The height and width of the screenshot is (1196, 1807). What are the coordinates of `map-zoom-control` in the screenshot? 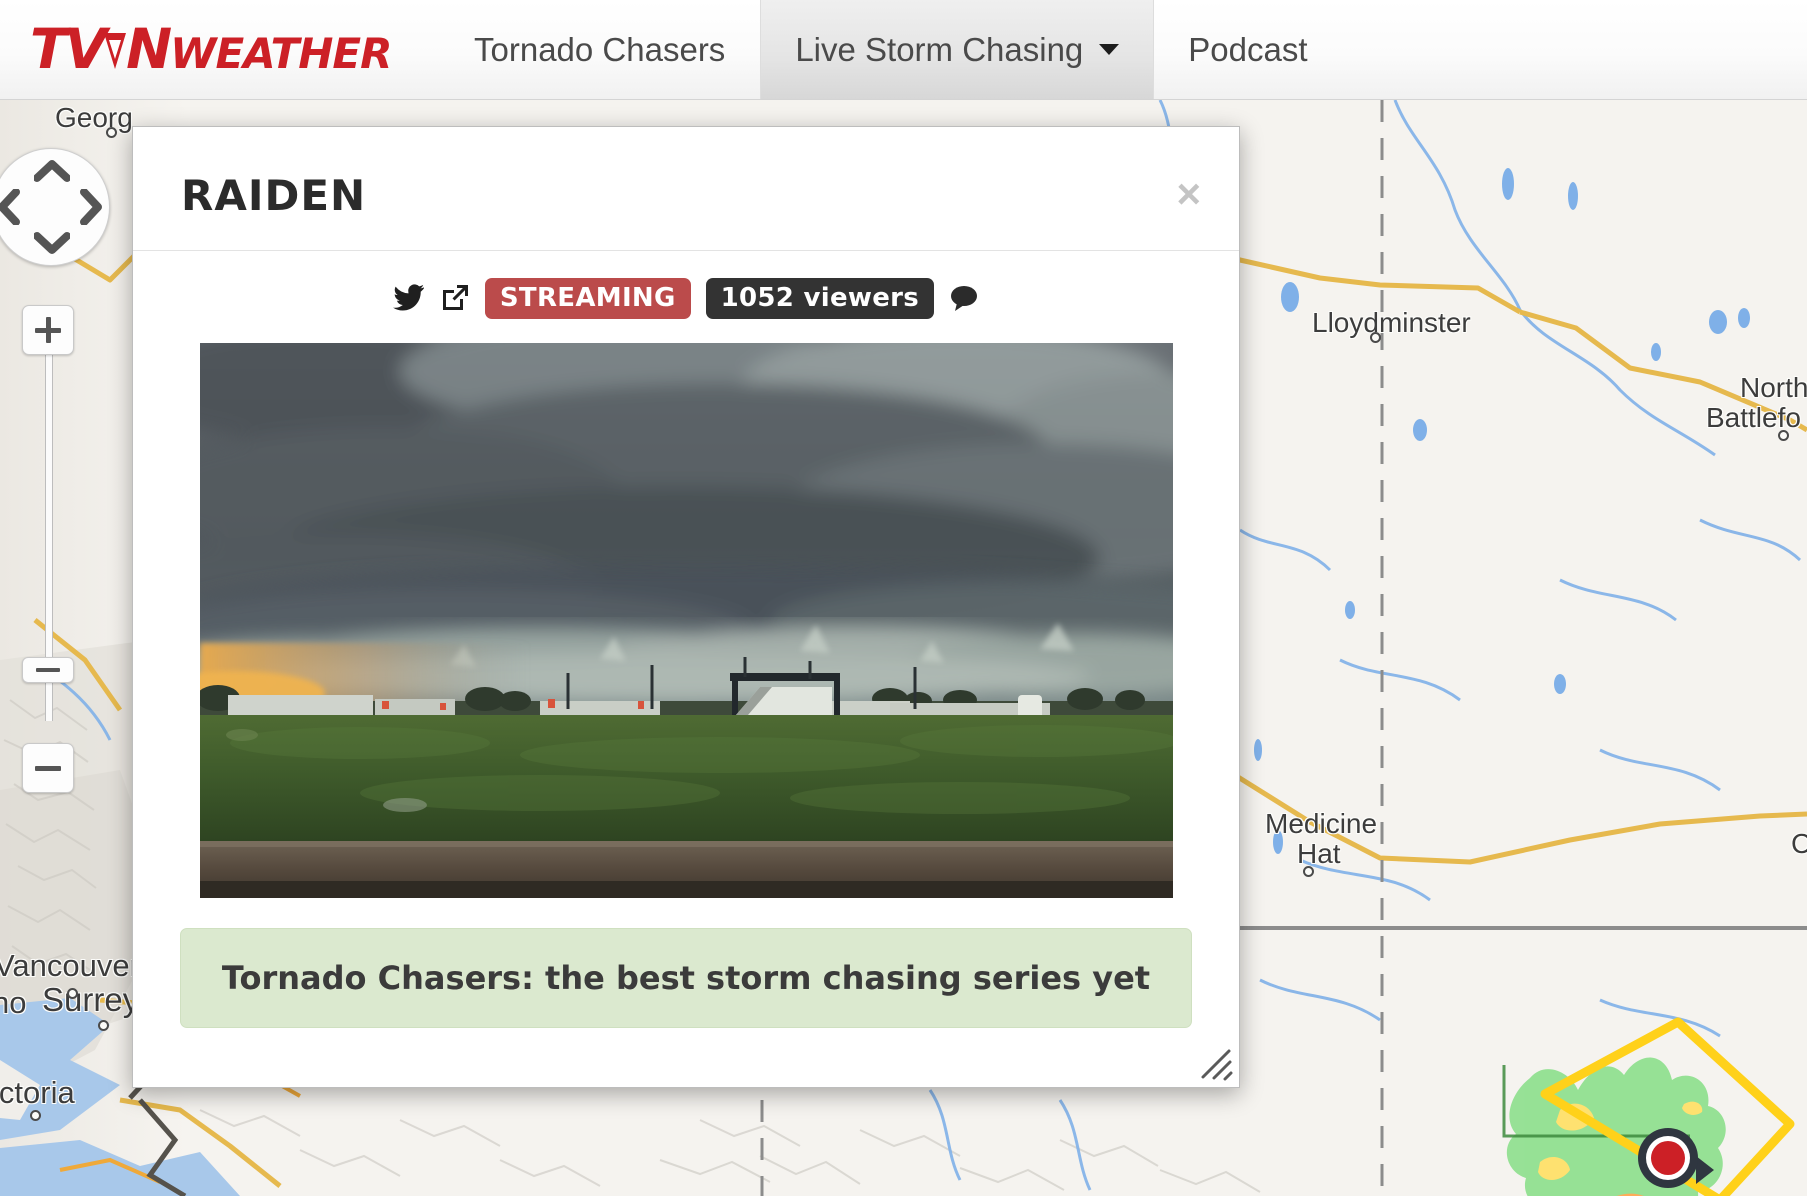 It's located at (49, 549).